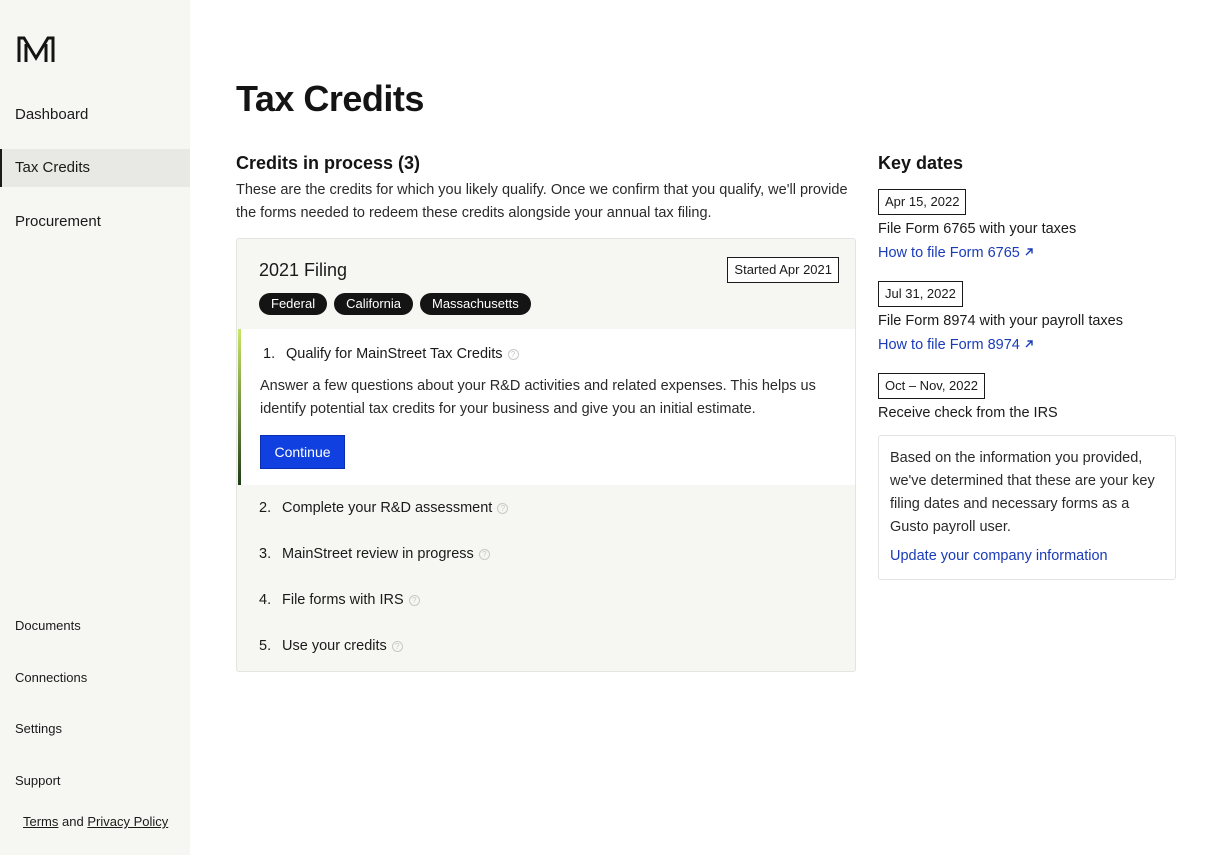  What do you see at coordinates (302, 452) in the screenshot?
I see `continue-button: Continue` at bounding box center [302, 452].